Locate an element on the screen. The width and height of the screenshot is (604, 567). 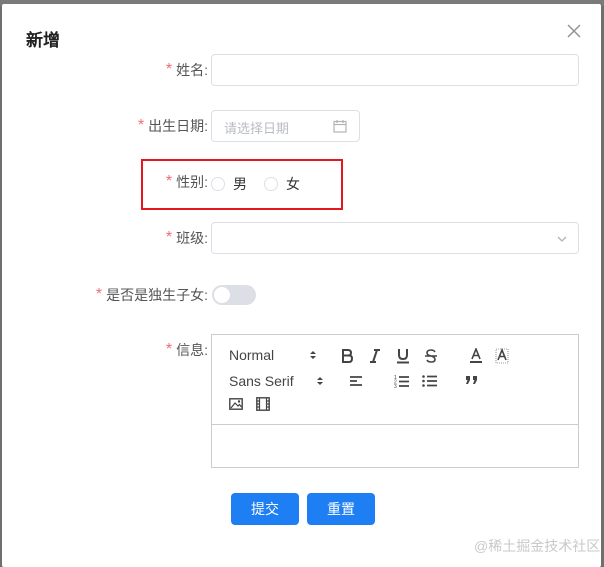
switch-knob is located at coordinates (222, 295).